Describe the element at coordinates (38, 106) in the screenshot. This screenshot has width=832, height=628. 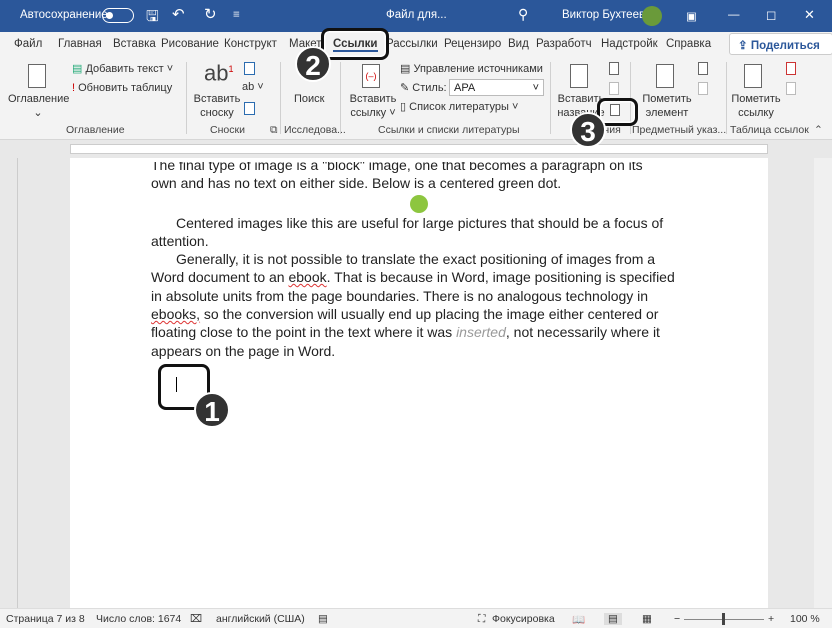
I see `toc-button: Оглавление ⌄` at that location.